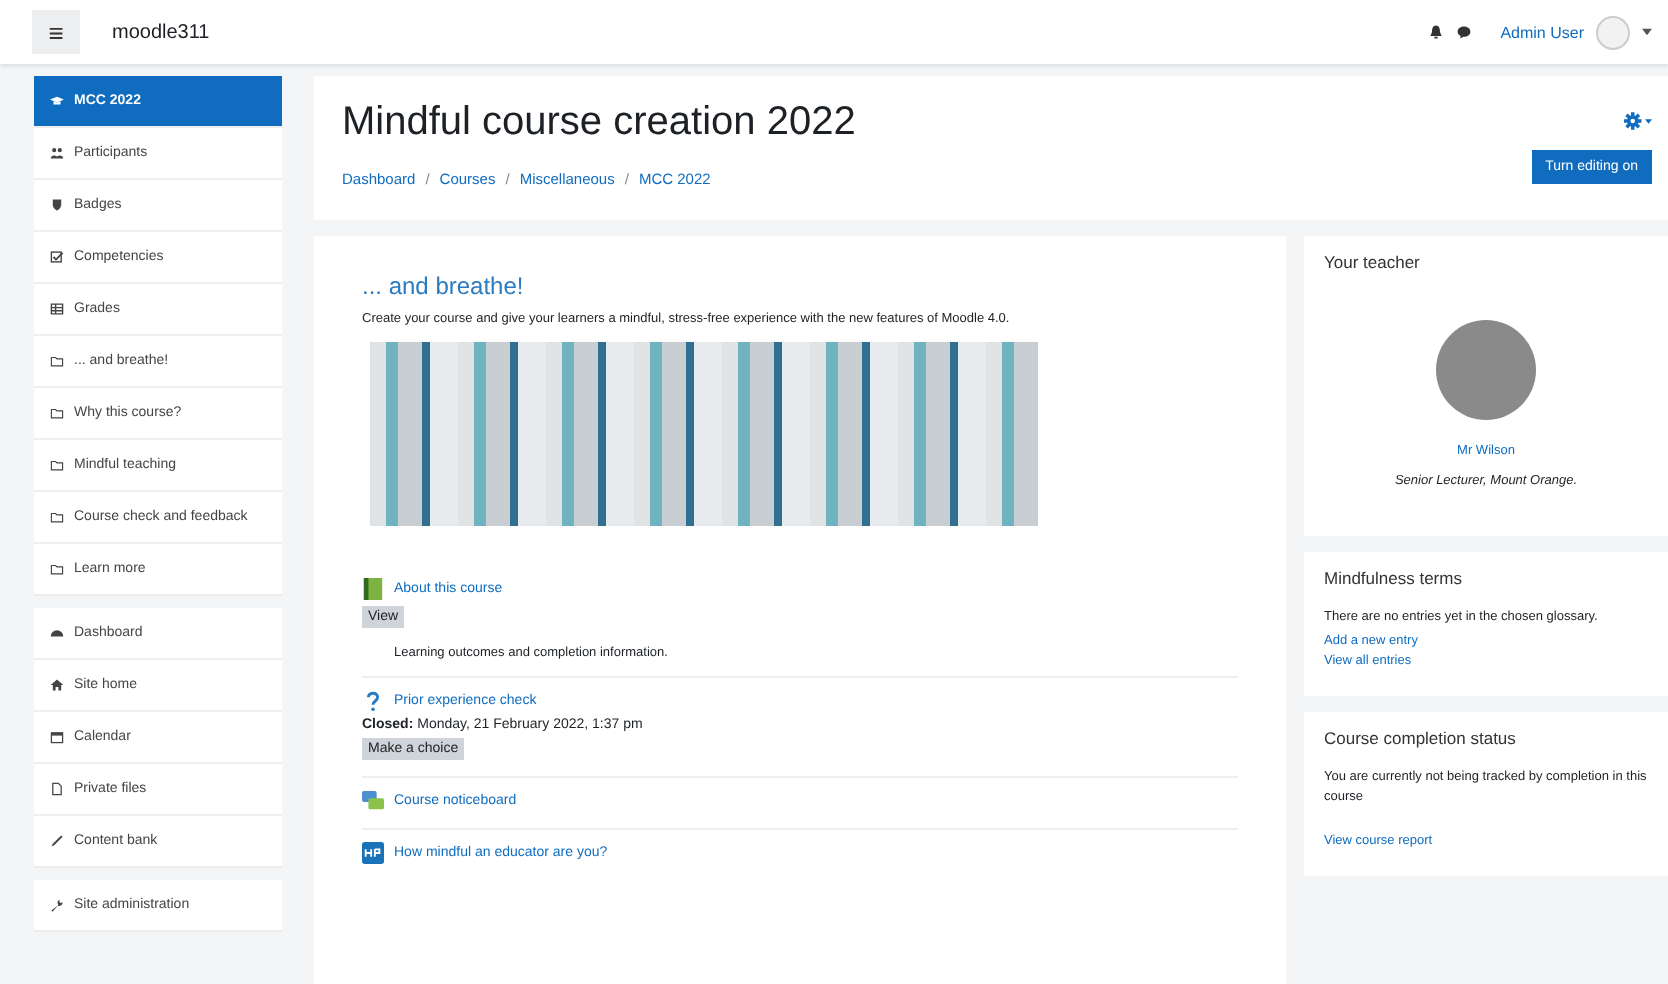 Image resolution: width=1668 pixels, height=984 pixels. Describe the element at coordinates (373, 701) in the screenshot. I see `question-mark-icon` at that location.